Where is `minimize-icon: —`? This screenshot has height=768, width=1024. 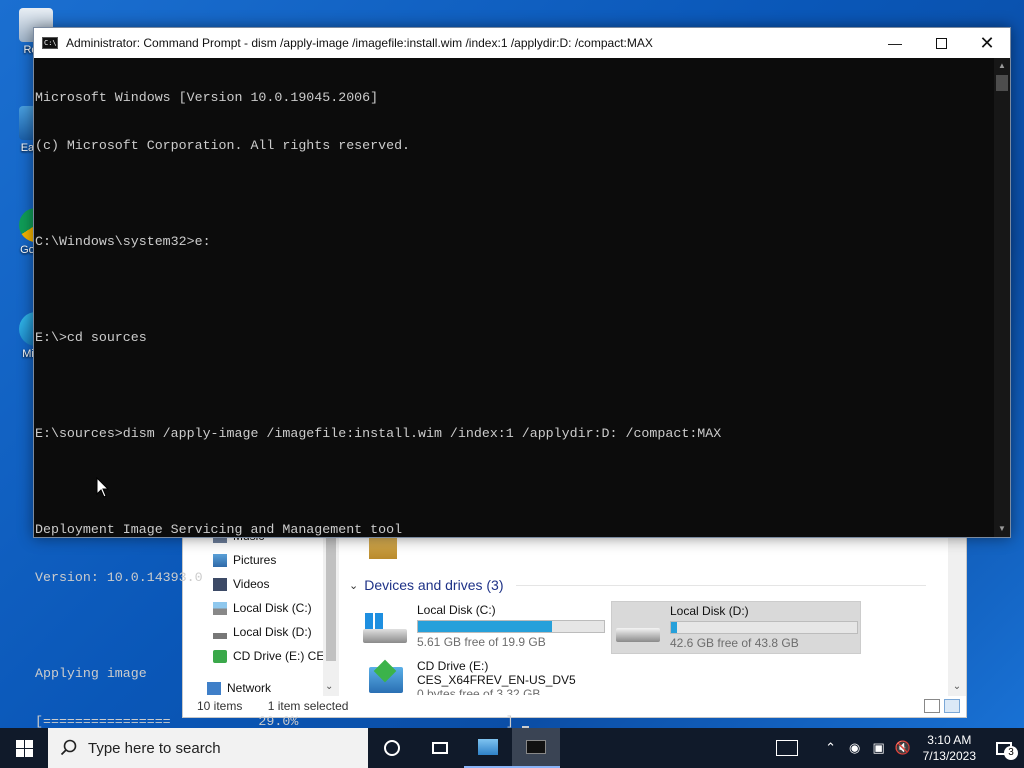 minimize-icon: — is located at coordinates (895, 43).